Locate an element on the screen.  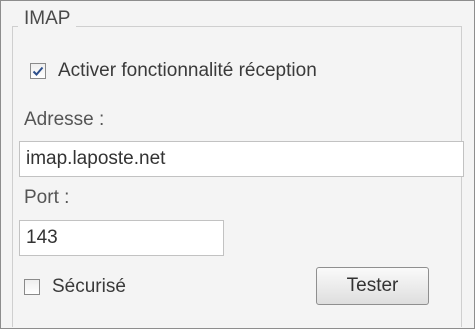
enable-reception-label: Activer fonctionnalité réception is located at coordinates (187, 70).